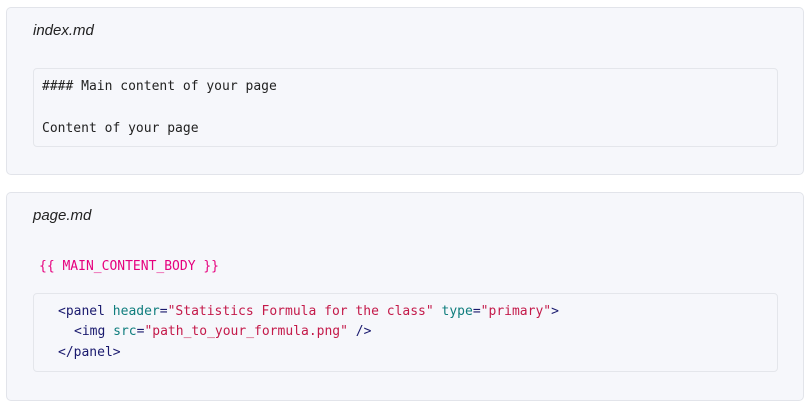 The image size is (811, 411). Describe the element at coordinates (90, 331) in the screenshot. I see `token-img-tag: <img` at that location.